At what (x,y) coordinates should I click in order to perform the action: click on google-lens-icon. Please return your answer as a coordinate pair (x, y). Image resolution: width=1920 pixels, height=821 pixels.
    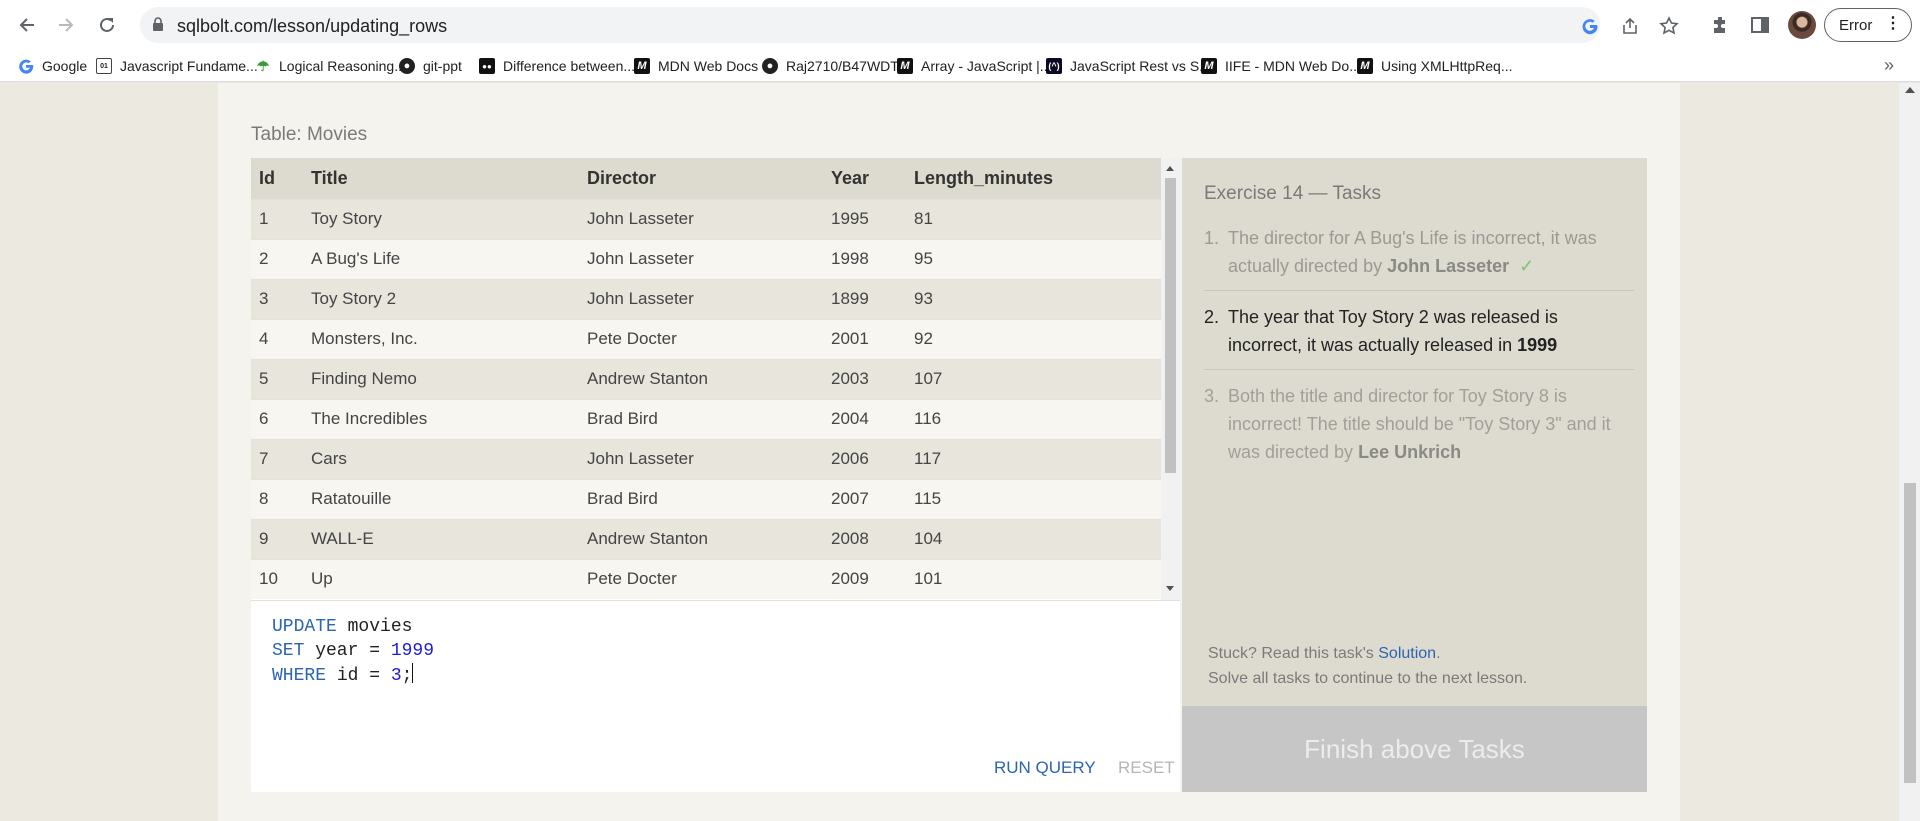
    Looking at the image, I should click on (1590, 26).